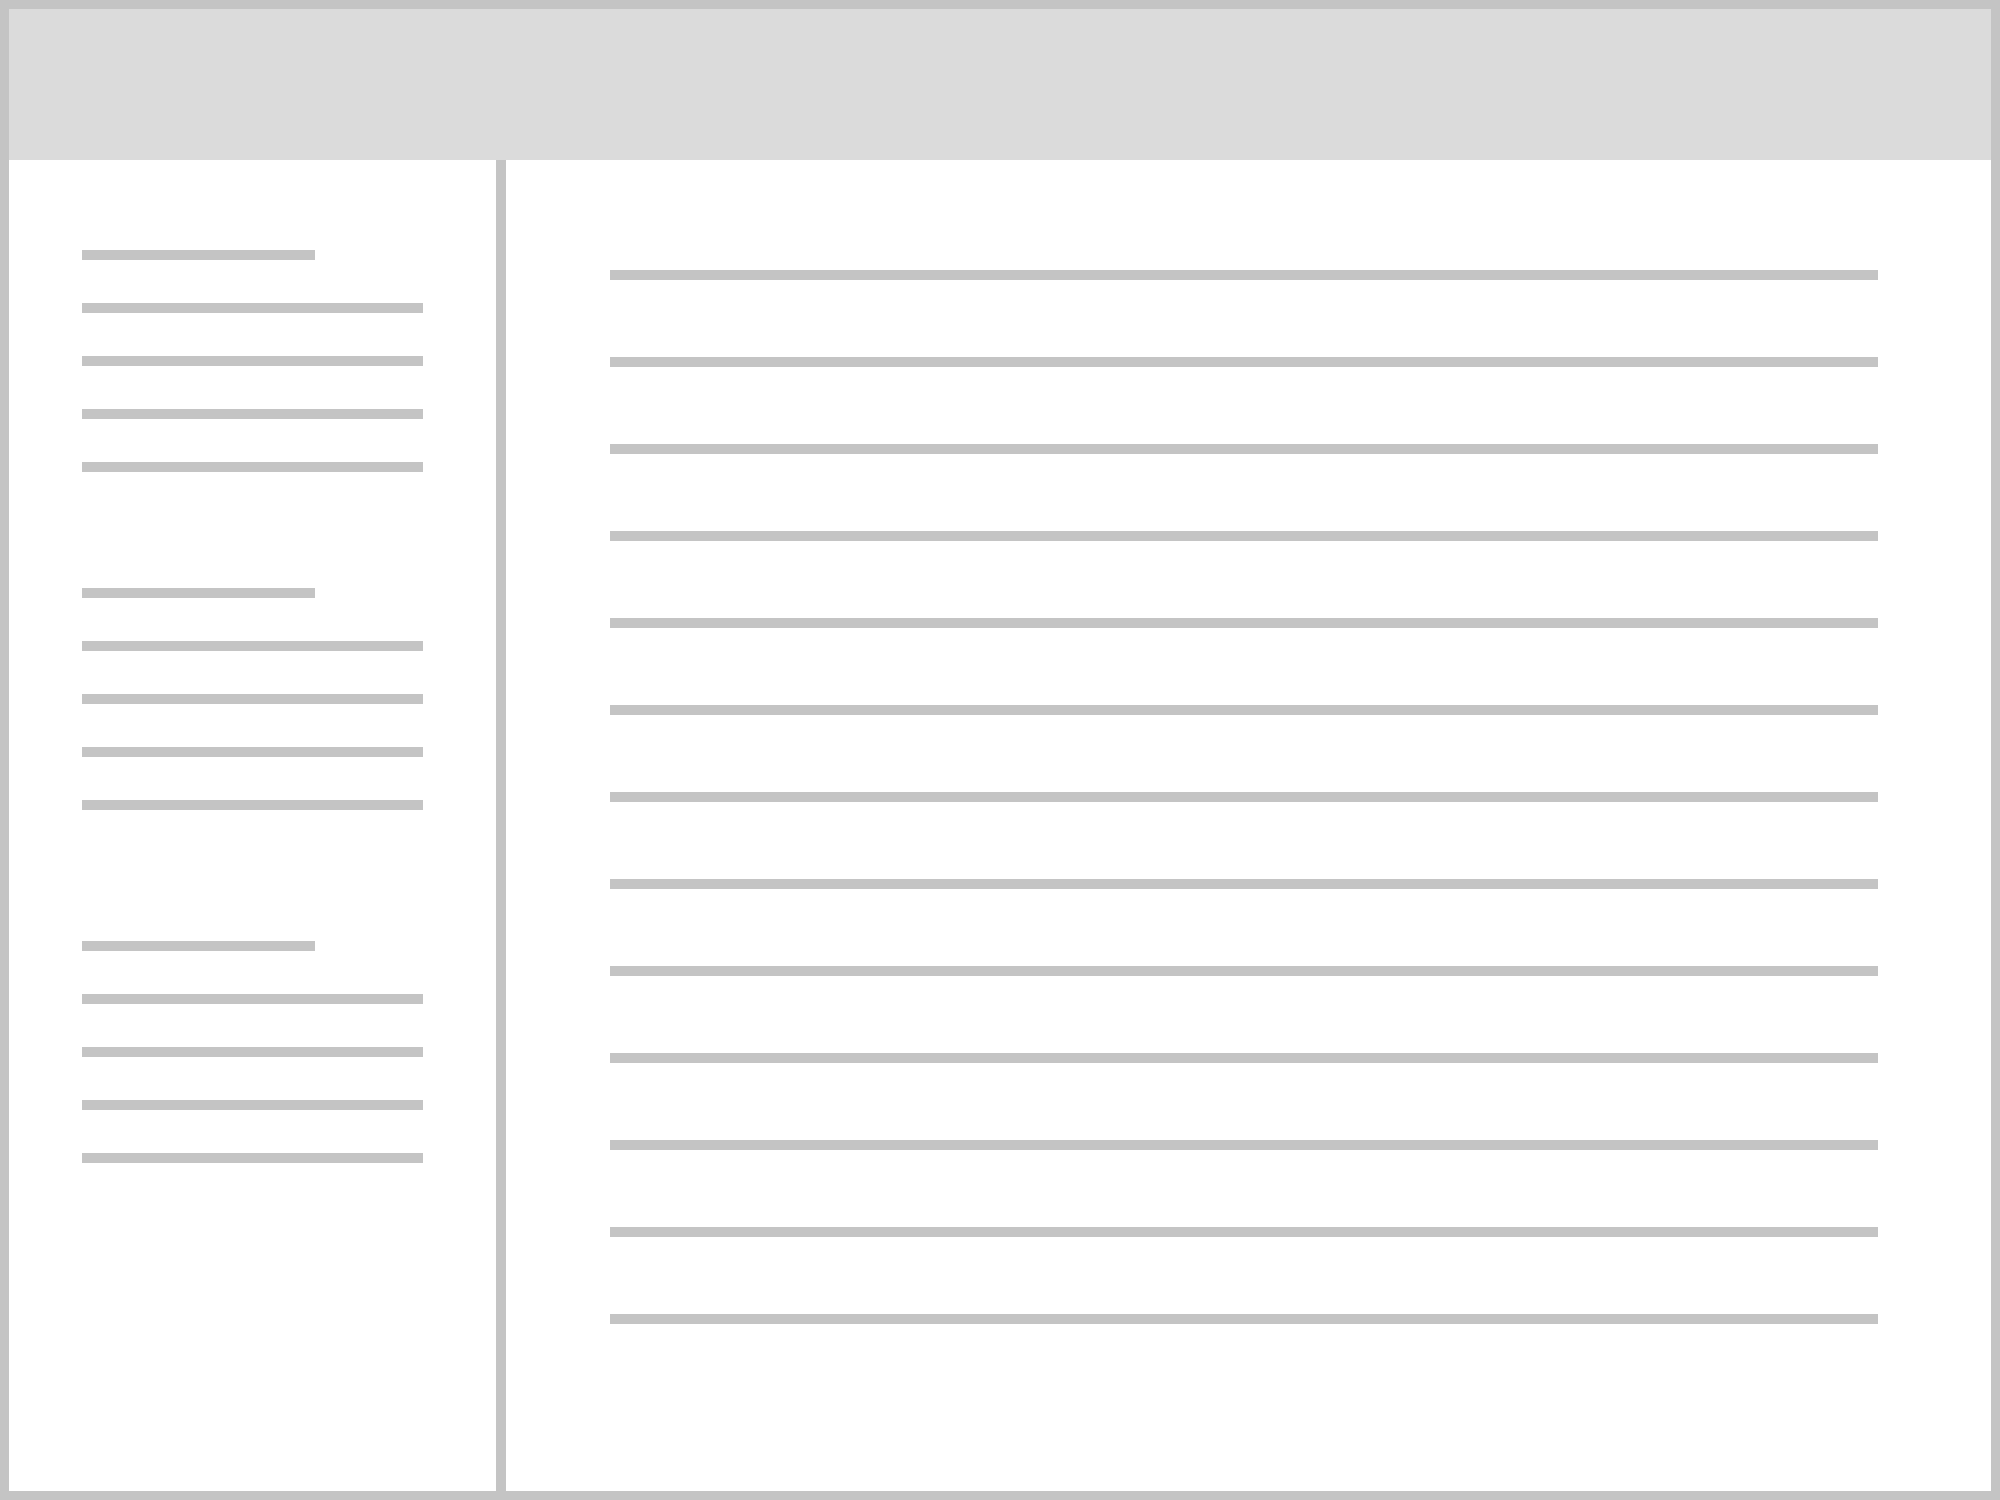 This screenshot has height=1500, width=2000. What do you see at coordinates (1000, 84) in the screenshot?
I see `header-bar` at bounding box center [1000, 84].